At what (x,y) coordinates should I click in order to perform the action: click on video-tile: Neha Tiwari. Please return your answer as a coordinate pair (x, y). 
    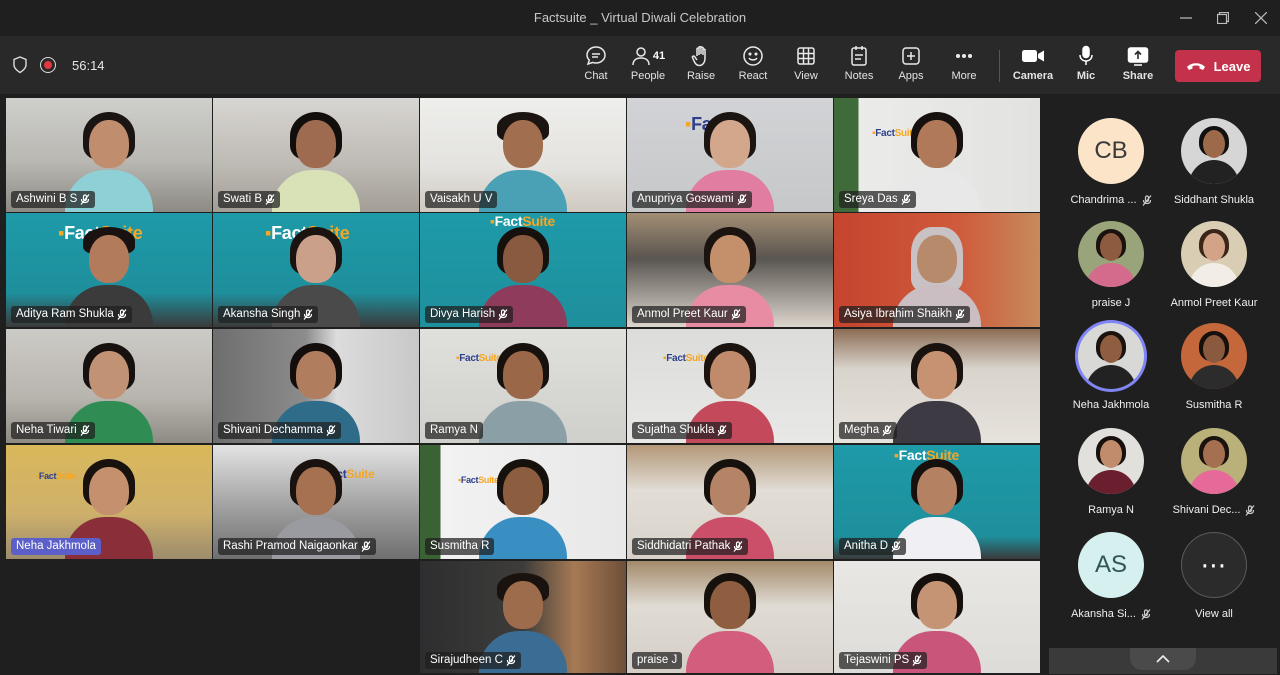
    Looking at the image, I should click on (109, 386).